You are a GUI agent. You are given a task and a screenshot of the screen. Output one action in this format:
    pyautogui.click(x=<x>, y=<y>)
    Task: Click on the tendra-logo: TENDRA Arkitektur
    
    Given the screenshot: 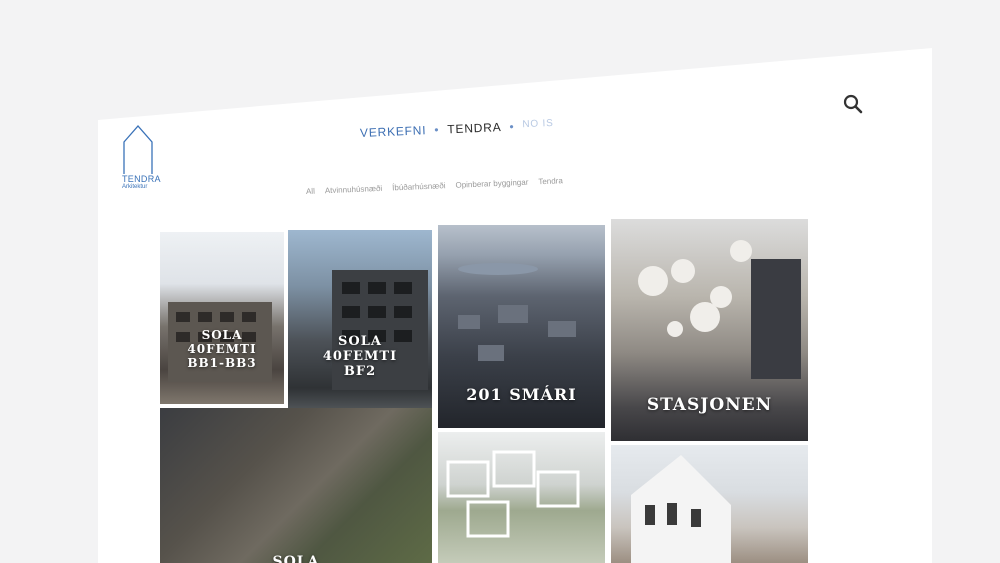 What is the action you would take?
    pyautogui.click(x=142, y=158)
    